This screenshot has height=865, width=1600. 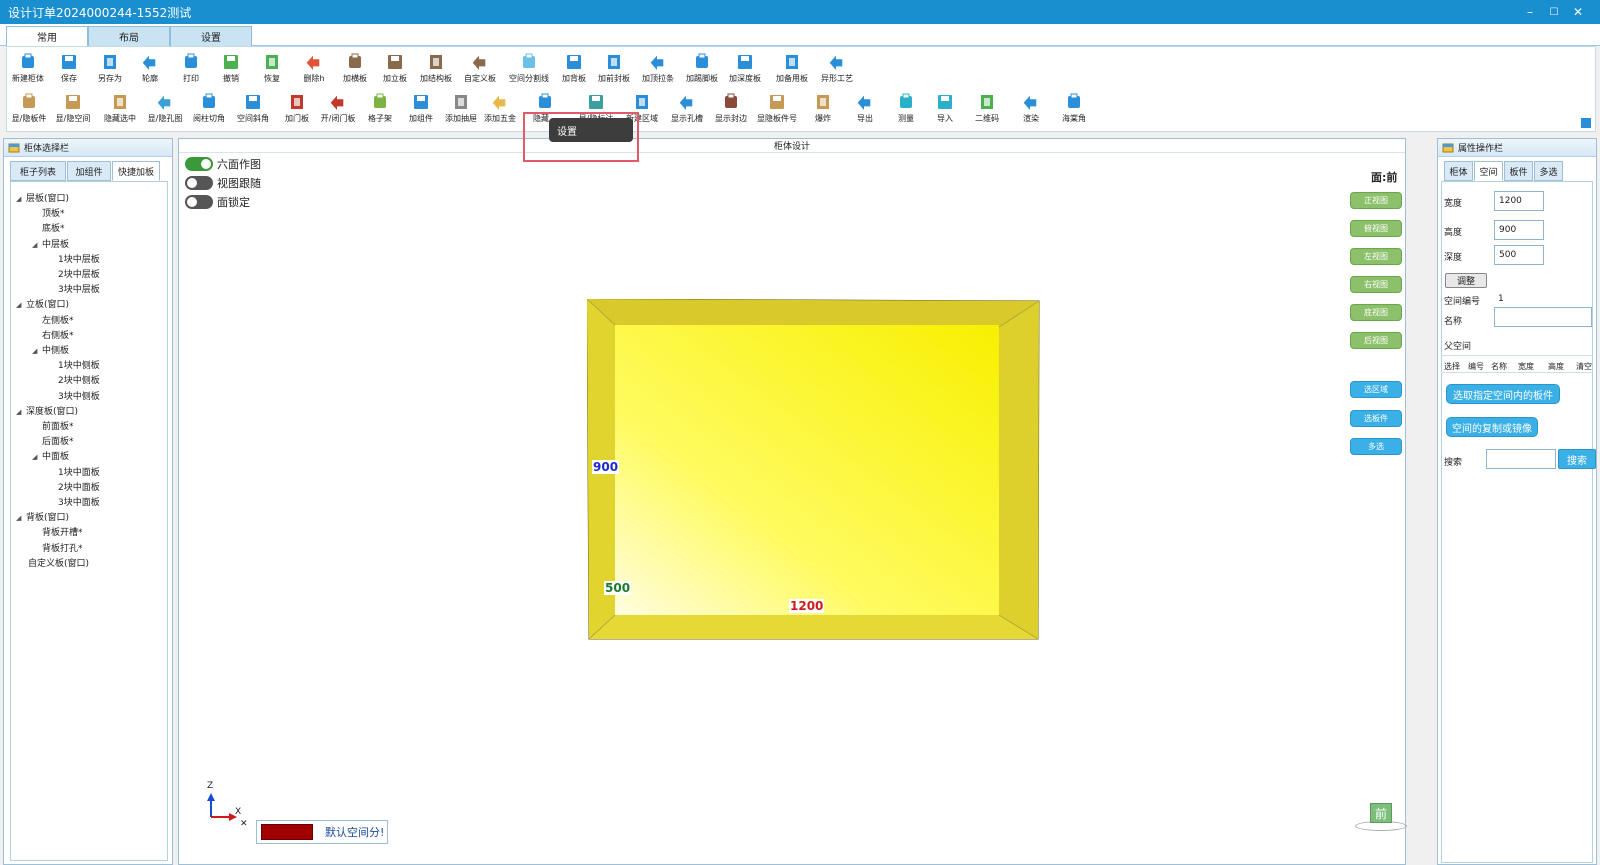 I want to click on open-close-door-button: 开/闭门板, so click(x=338, y=110).